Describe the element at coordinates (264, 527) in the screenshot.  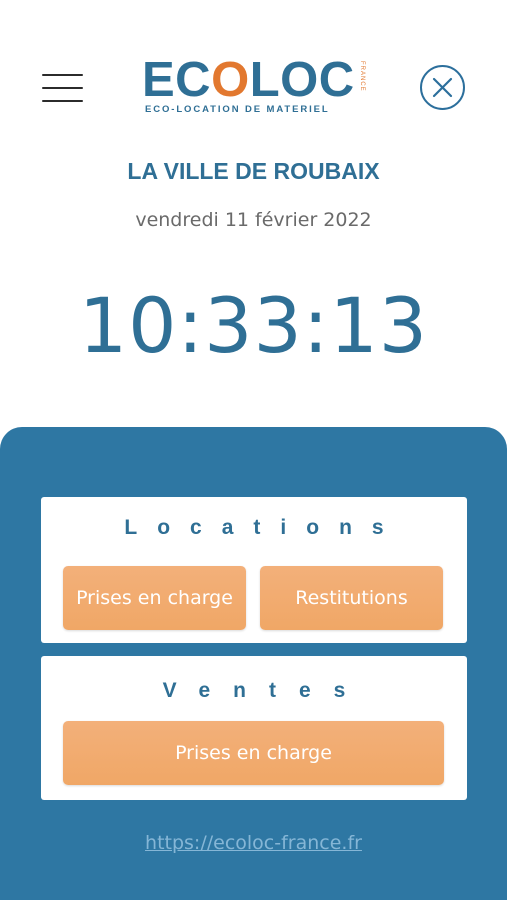
I see `locations-title: Locations` at that location.